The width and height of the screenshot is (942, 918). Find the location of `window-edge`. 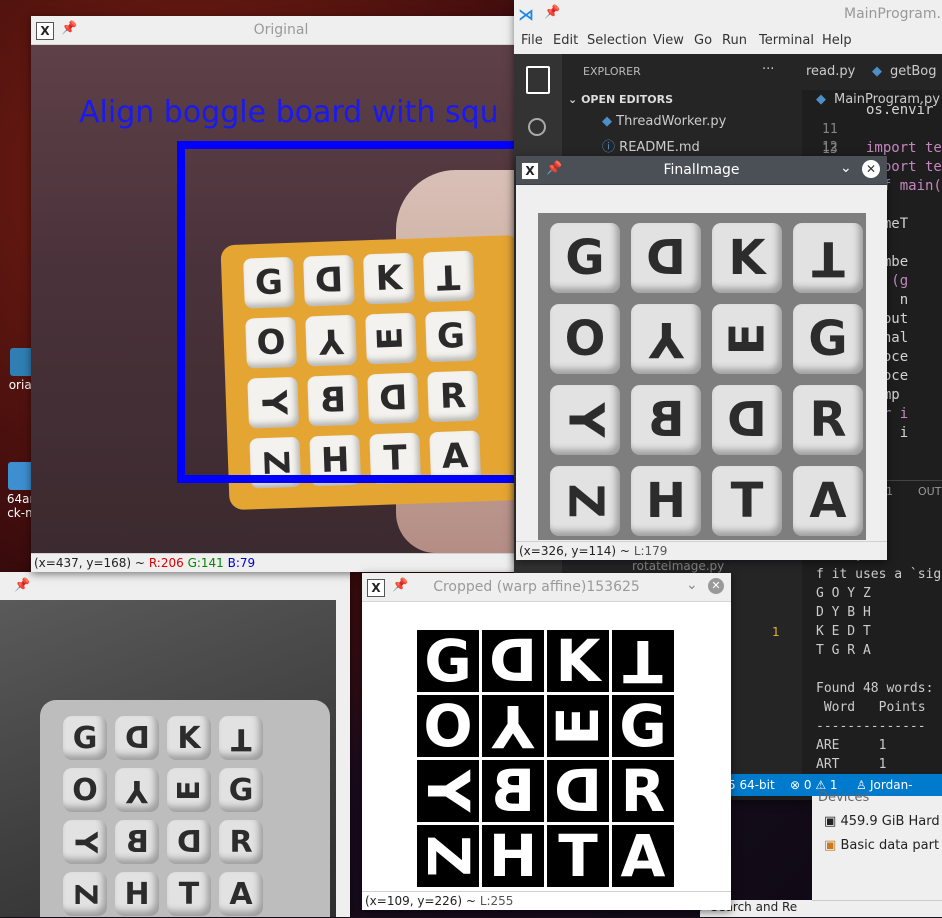

window-edge is located at coordinates (343, 758).